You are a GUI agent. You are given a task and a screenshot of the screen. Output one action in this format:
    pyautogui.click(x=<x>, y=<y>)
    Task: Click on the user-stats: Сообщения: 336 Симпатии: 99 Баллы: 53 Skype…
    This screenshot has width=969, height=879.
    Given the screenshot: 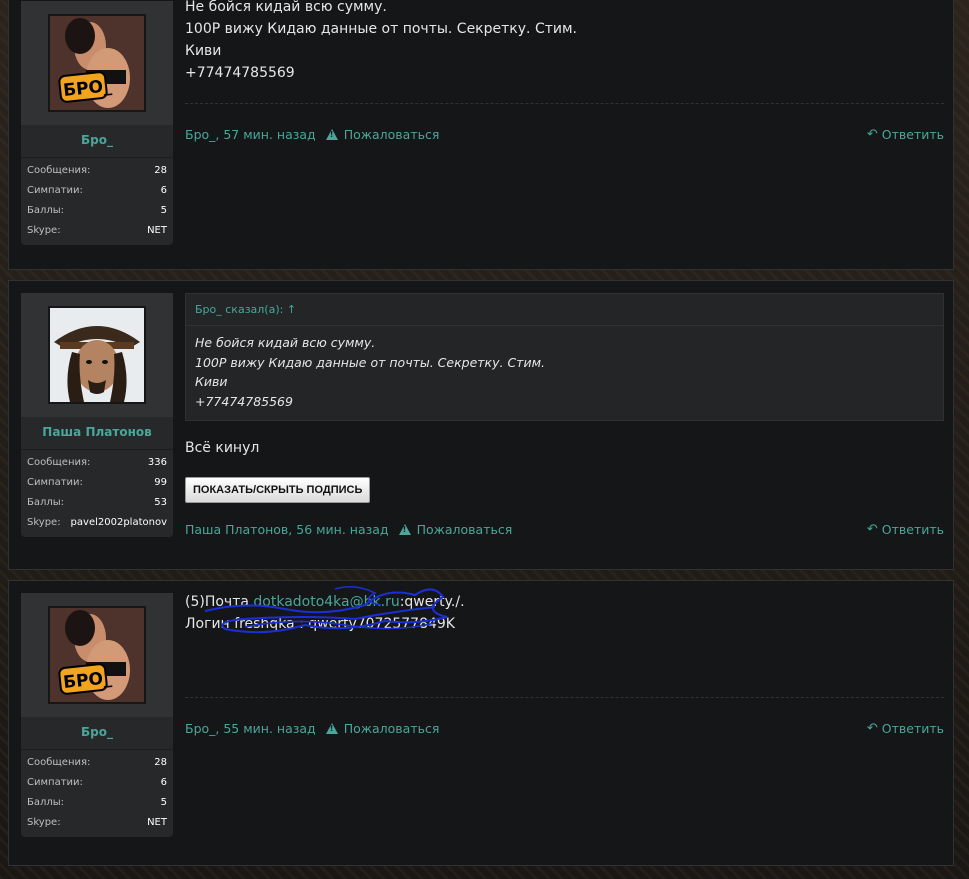 What is the action you would take?
    pyautogui.click(x=97, y=493)
    